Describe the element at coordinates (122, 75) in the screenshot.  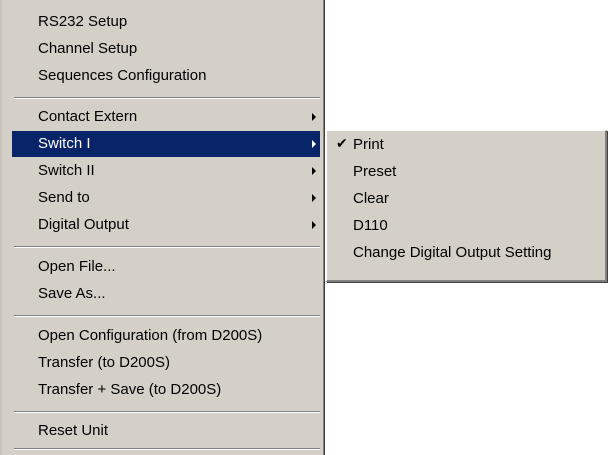
I see `menu-item-label: Sequences Configuration` at that location.